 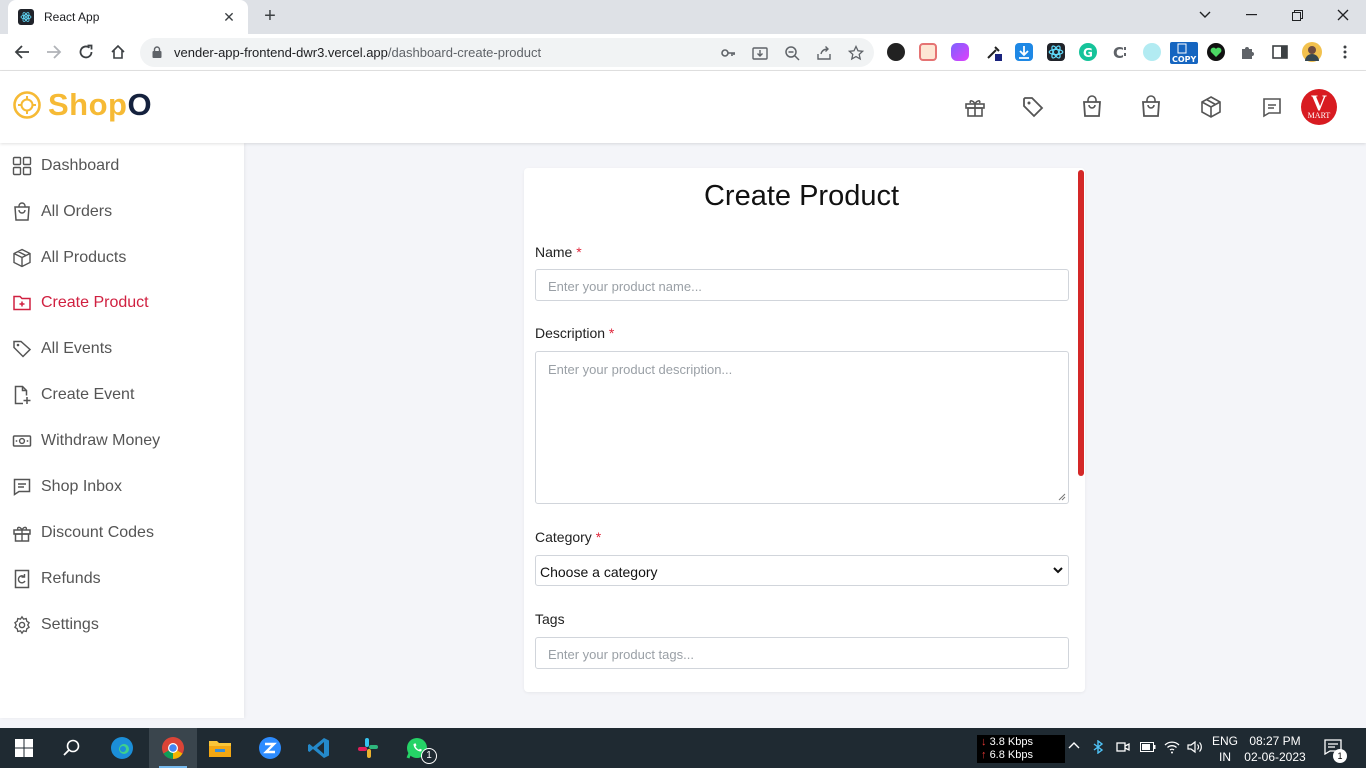 What do you see at coordinates (368, 748) in the screenshot?
I see `slack-icon` at bounding box center [368, 748].